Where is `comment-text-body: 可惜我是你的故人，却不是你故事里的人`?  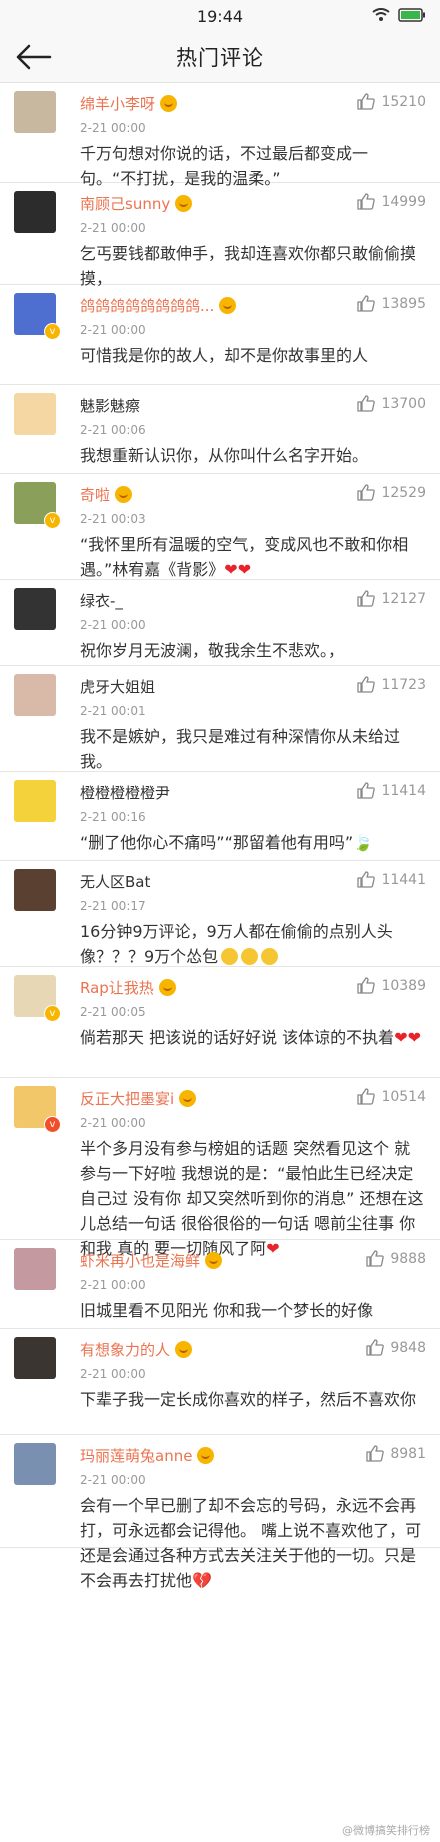 comment-text-body: 可惜我是你的故人，却不是你故事里的人 is located at coordinates (224, 355).